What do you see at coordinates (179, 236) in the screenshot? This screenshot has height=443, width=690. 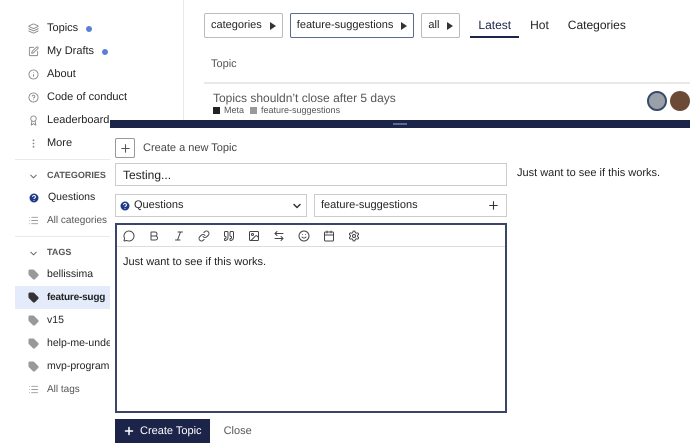 I see `italic-icon` at bounding box center [179, 236].